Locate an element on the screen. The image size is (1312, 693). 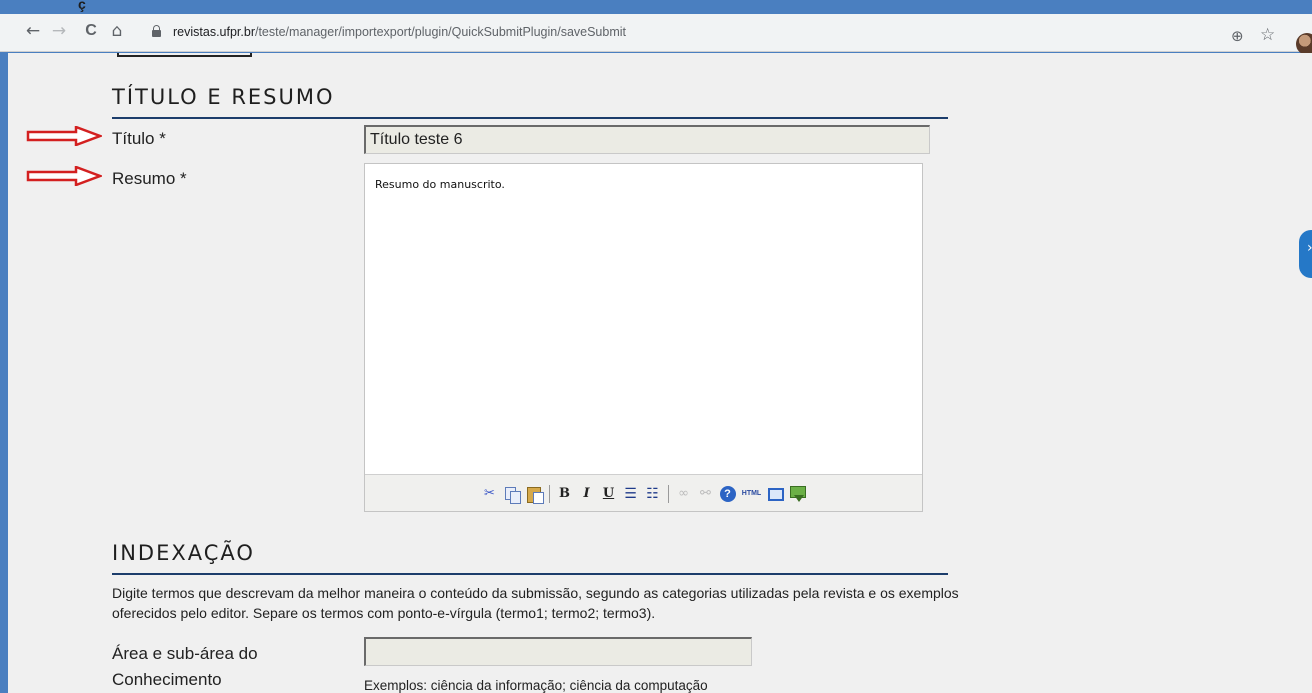
cut-icon: ✂ is located at coordinates (490, 494).